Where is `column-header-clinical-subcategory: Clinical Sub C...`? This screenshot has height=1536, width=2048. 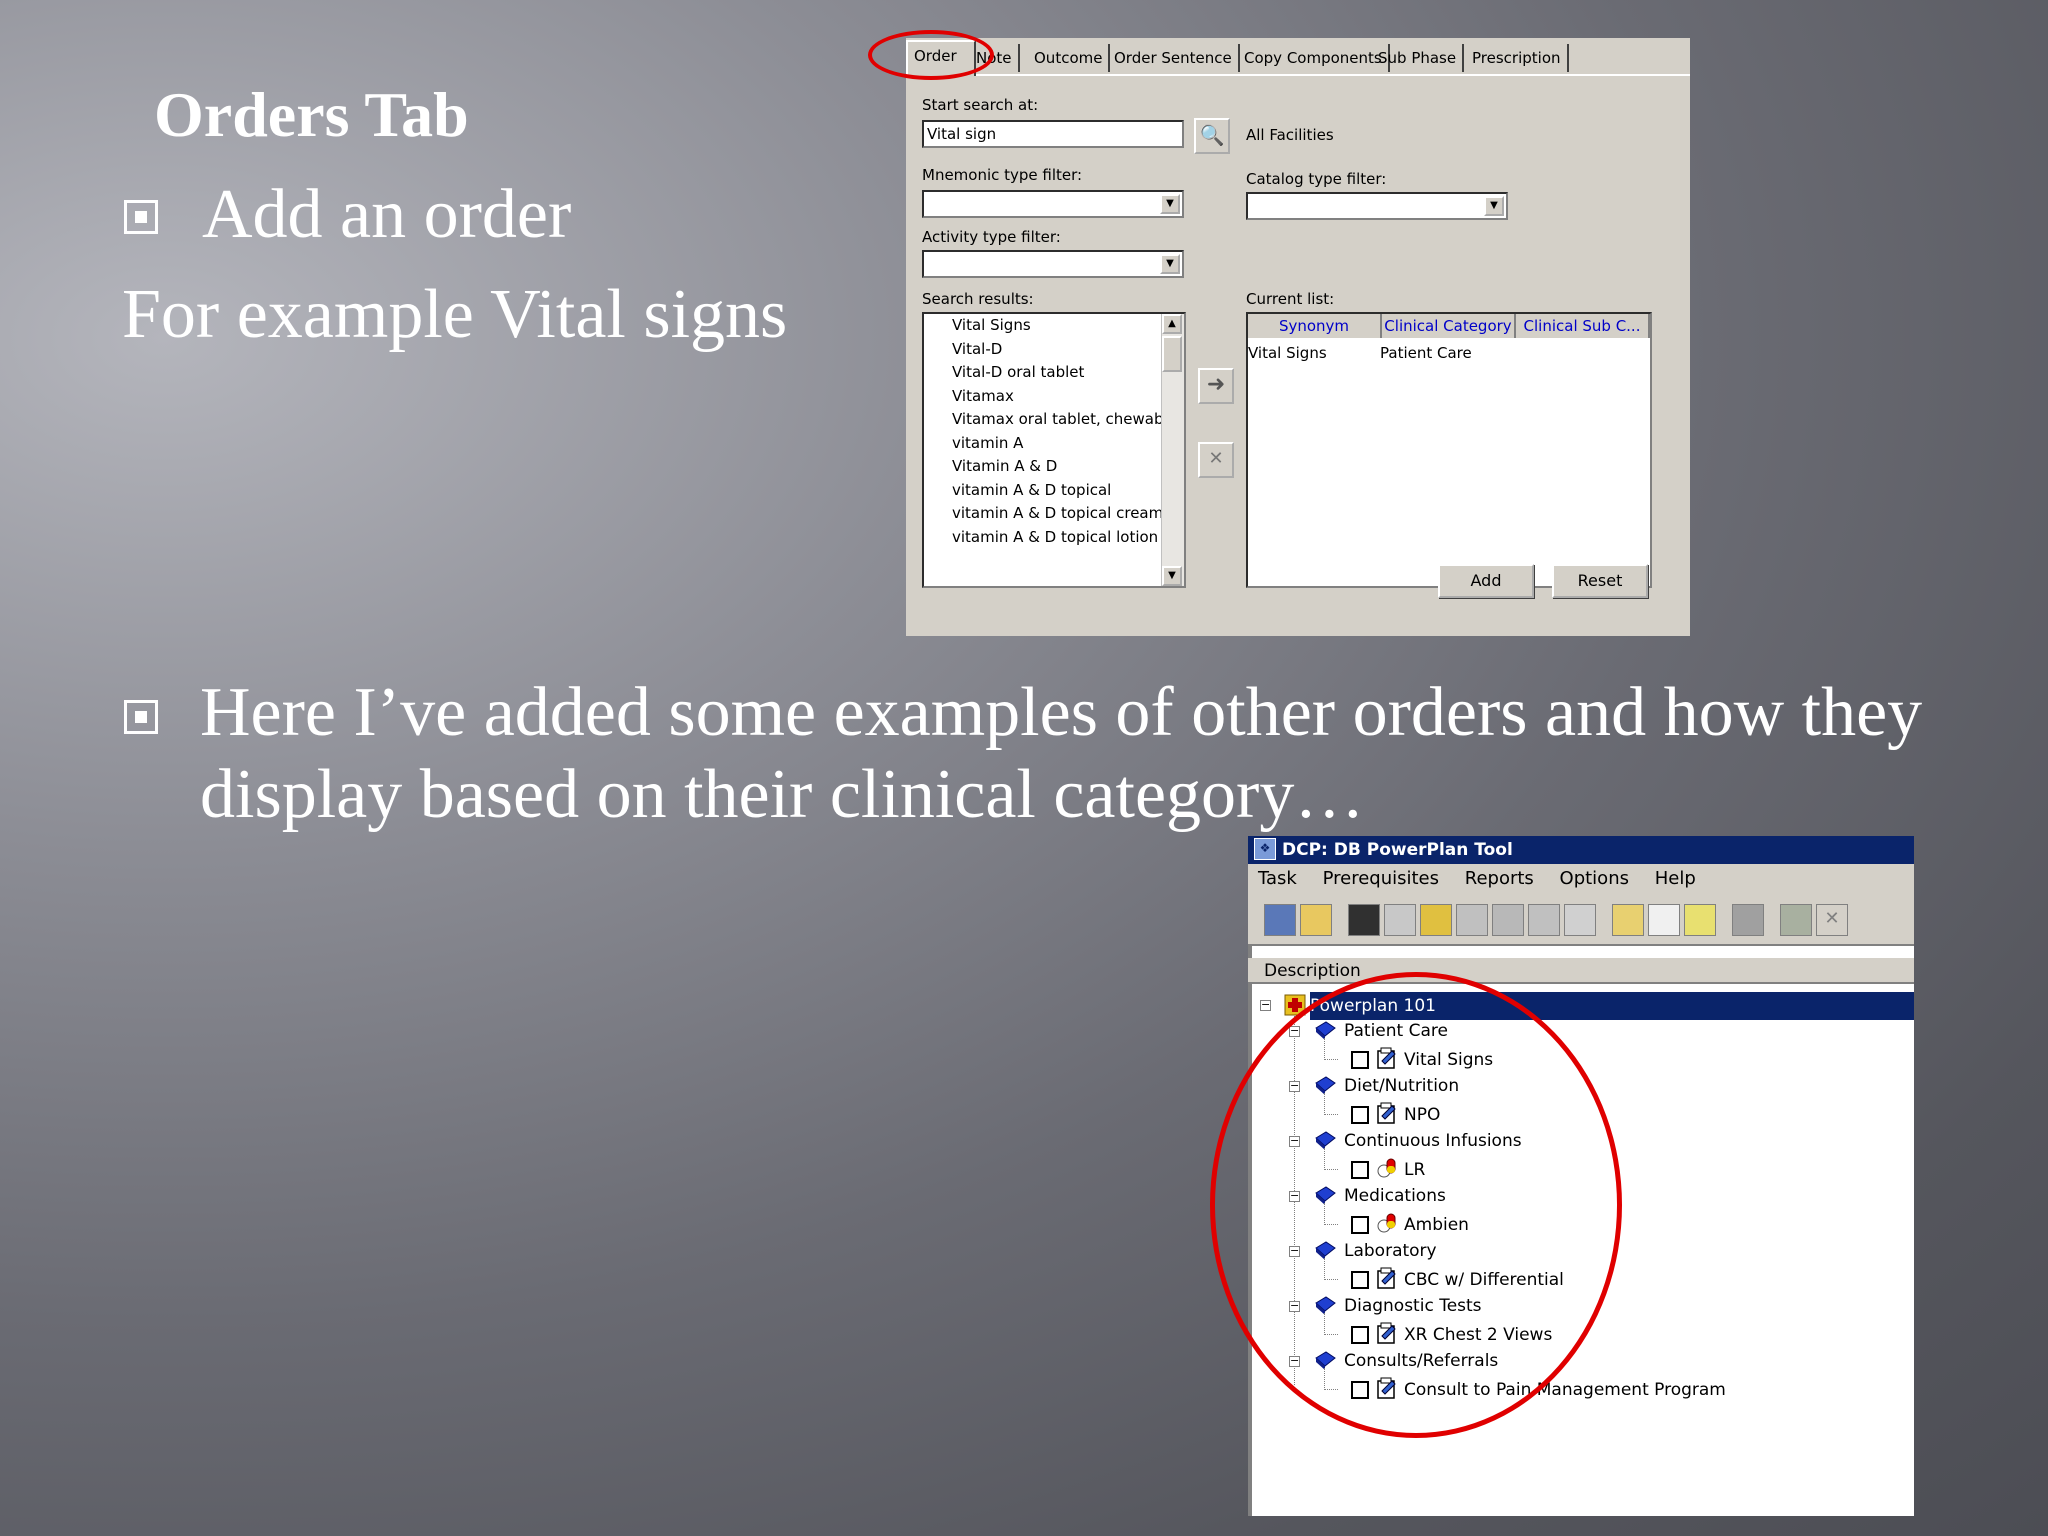 column-header-clinical-subcategory: Clinical Sub C... is located at coordinates (1583, 326).